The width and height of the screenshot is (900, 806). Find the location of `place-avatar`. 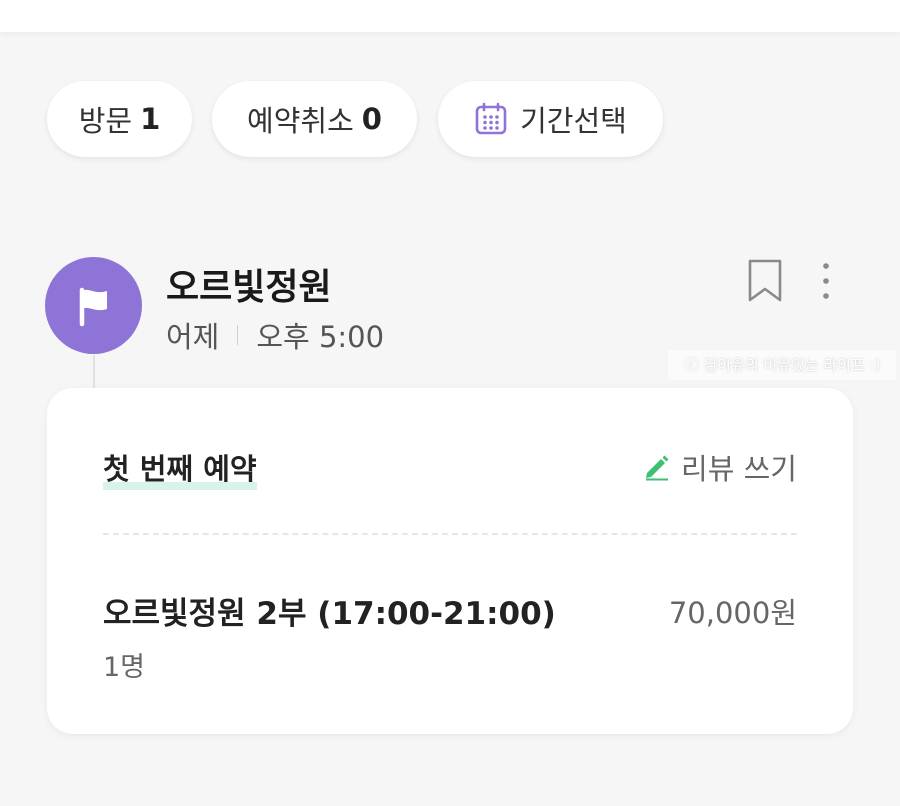

place-avatar is located at coordinates (93, 305).